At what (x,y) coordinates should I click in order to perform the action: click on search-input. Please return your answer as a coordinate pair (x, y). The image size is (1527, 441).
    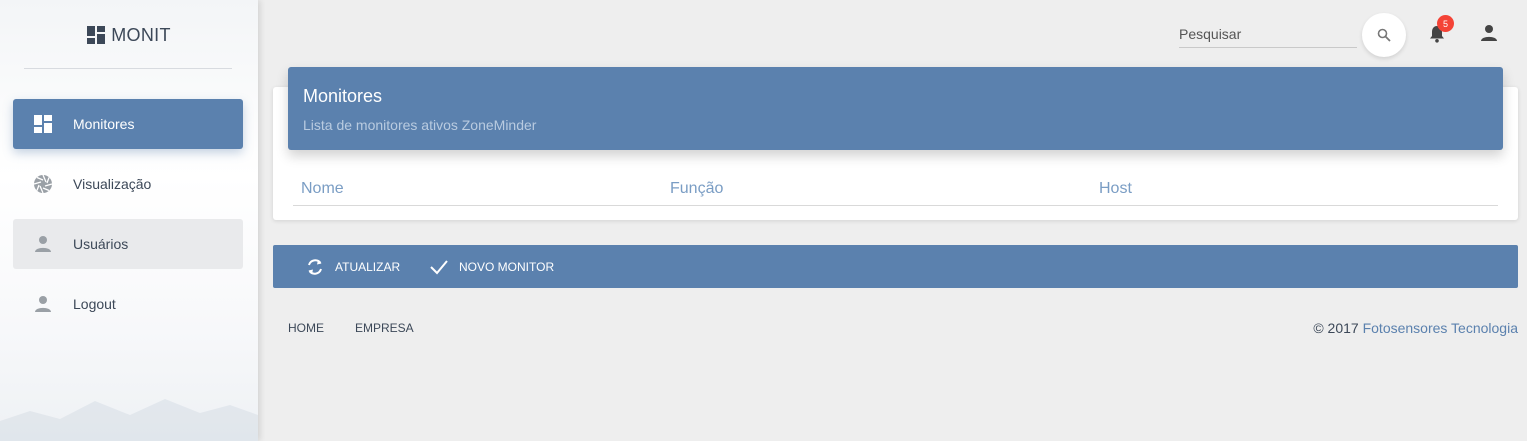
    Looking at the image, I should click on (1268, 34).